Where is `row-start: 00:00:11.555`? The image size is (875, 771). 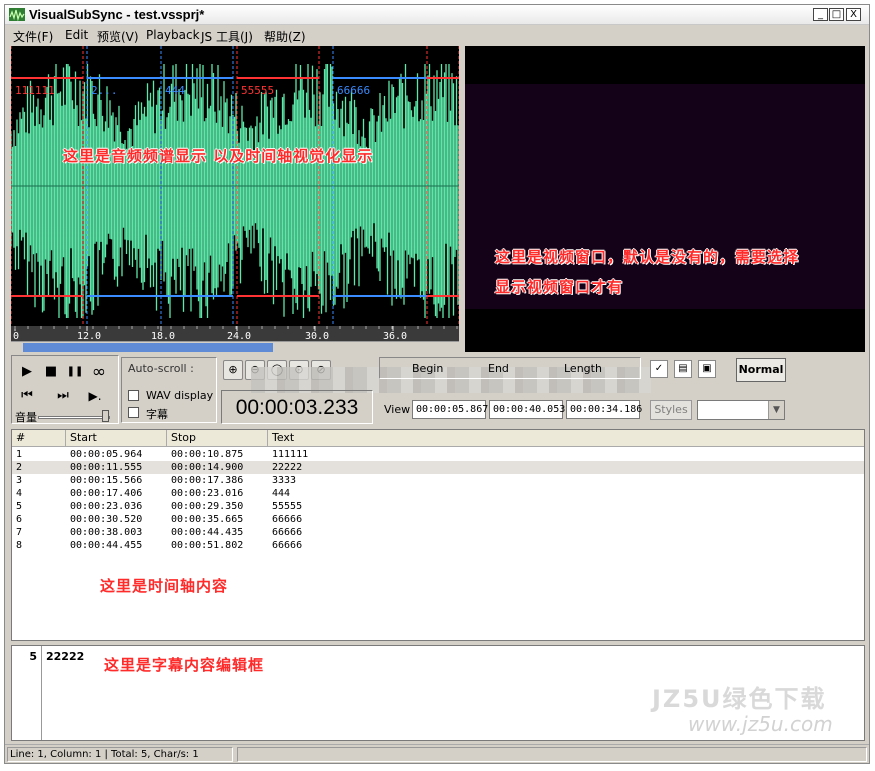
row-start: 00:00:11.555 is located at coordinates (106, 467).